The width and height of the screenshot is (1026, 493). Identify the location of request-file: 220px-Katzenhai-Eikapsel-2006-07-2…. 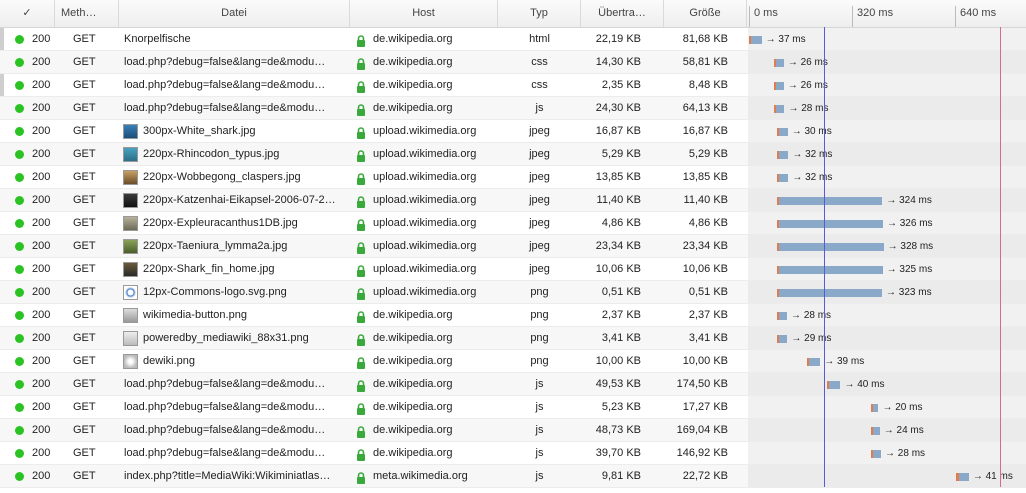
(245, 200).